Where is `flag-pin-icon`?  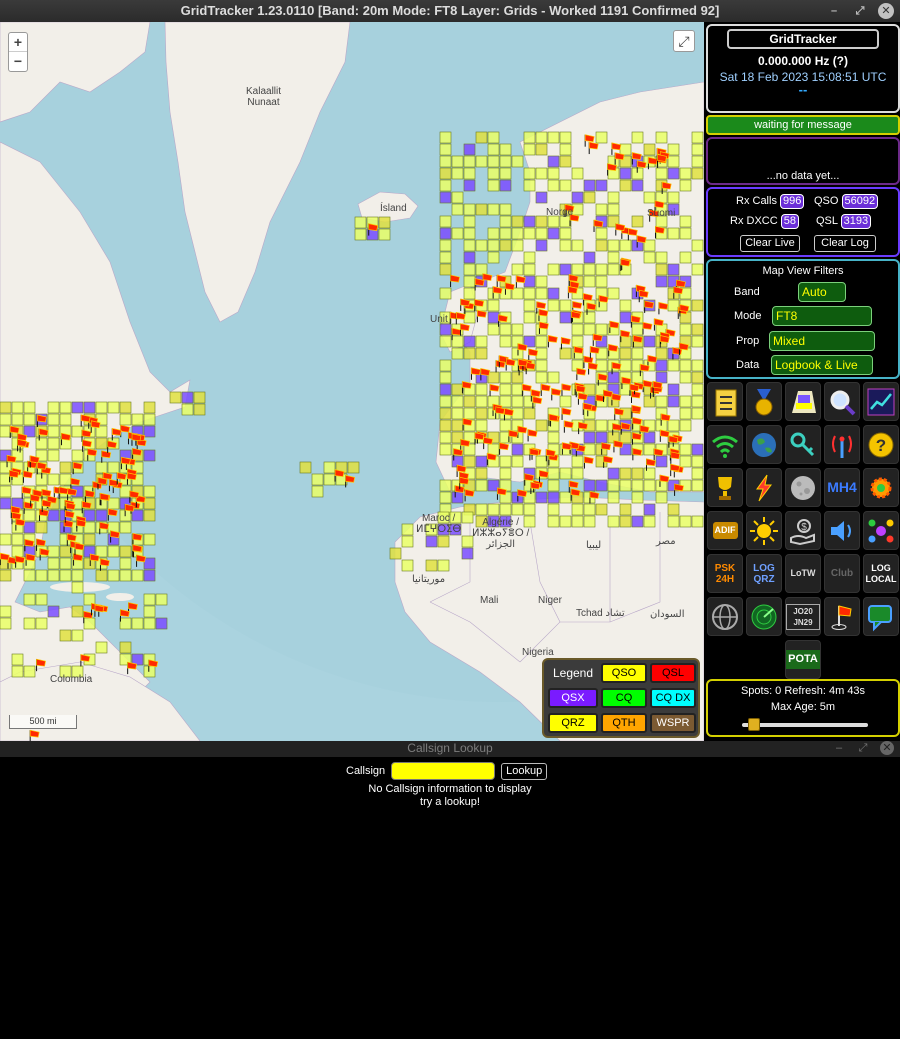
flag-pin-icon is located at coordinates (842, 616).